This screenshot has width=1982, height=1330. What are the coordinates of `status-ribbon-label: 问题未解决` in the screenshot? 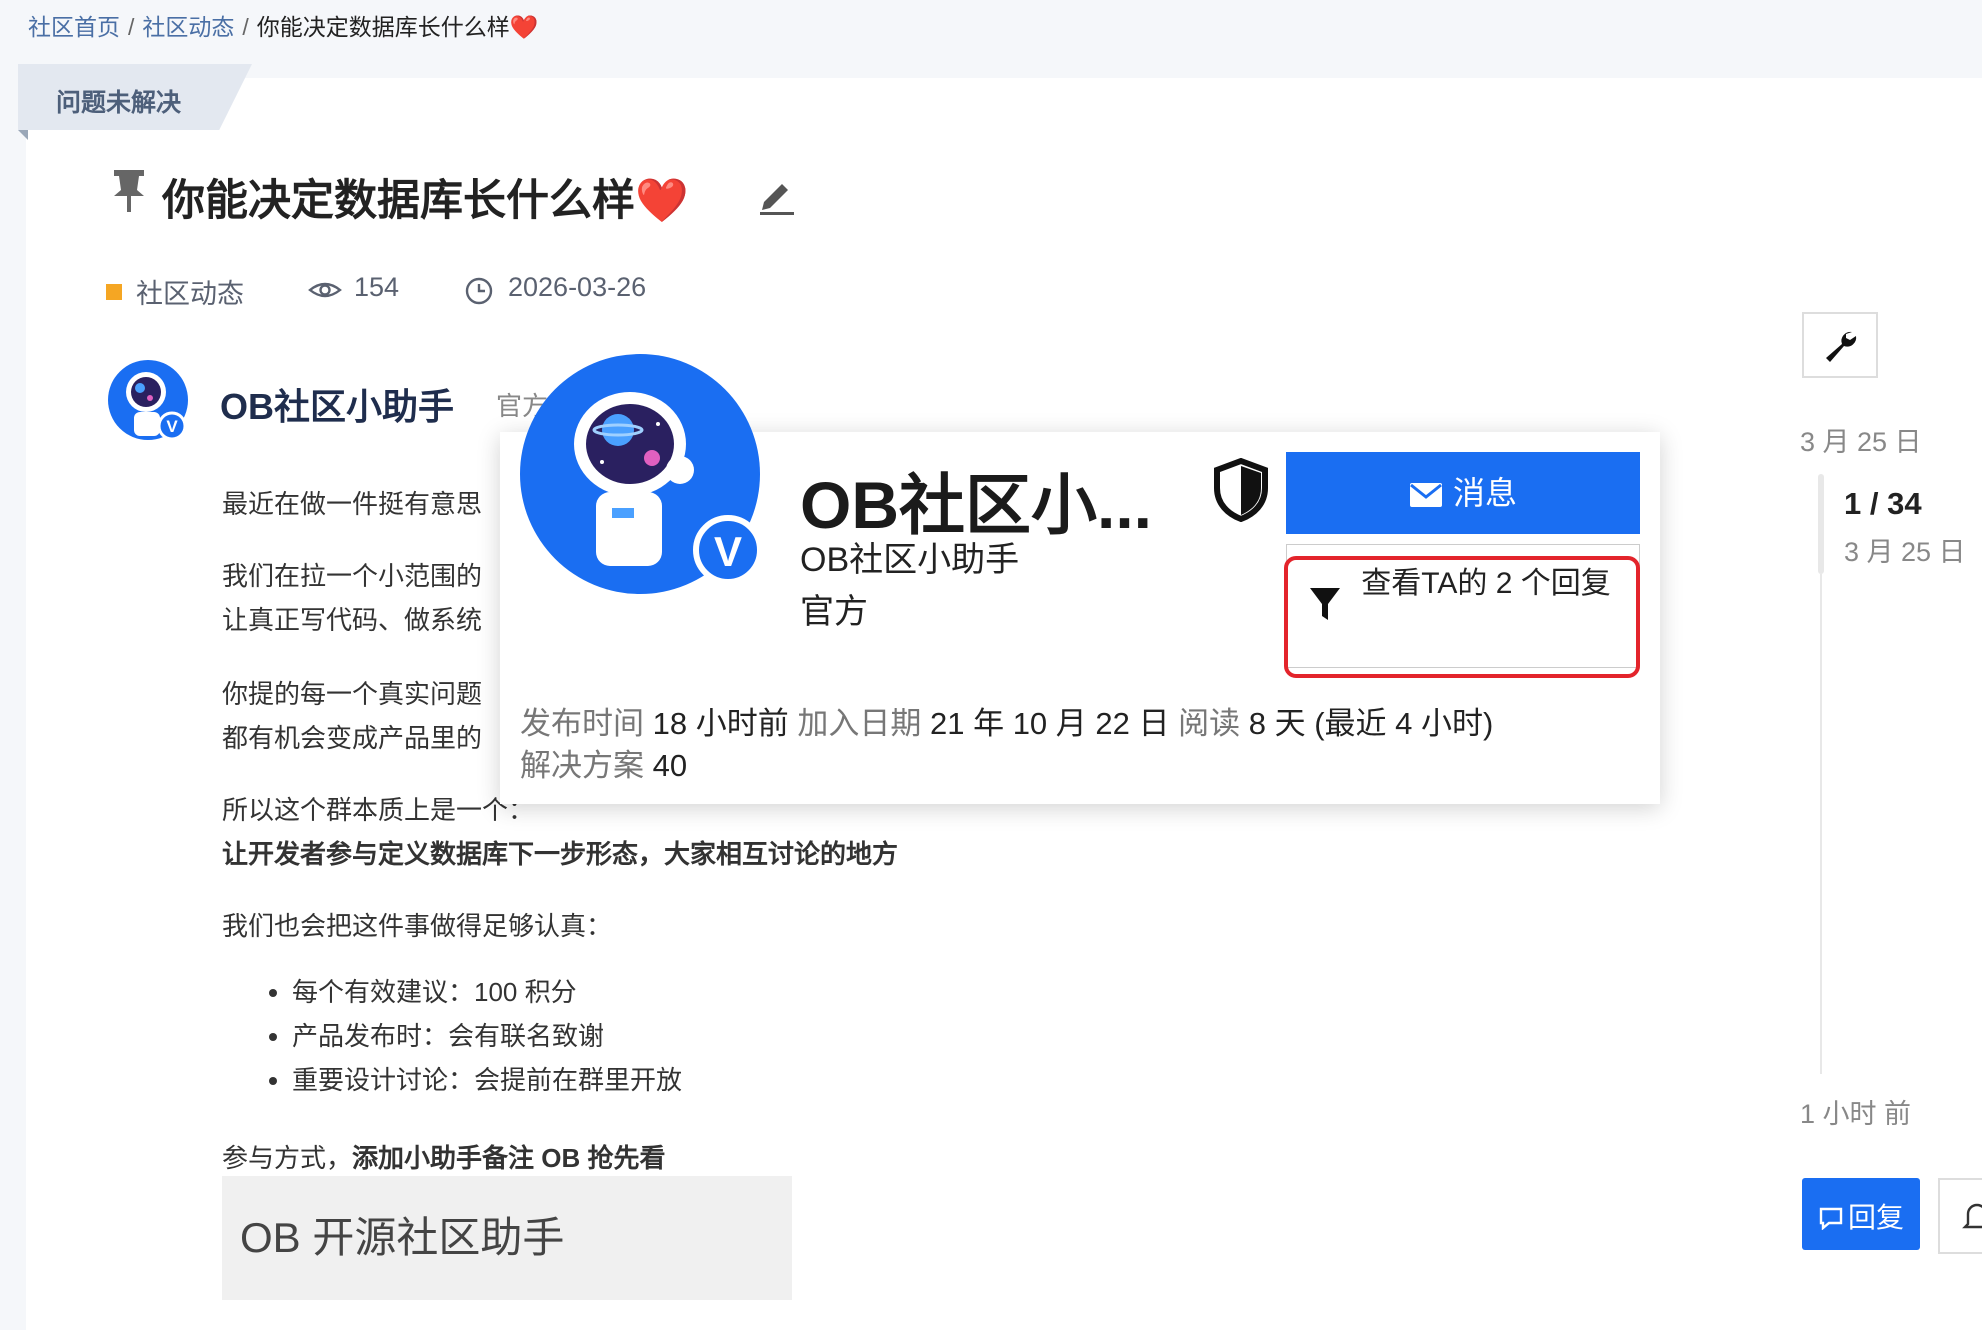 It's located at (119, 103).